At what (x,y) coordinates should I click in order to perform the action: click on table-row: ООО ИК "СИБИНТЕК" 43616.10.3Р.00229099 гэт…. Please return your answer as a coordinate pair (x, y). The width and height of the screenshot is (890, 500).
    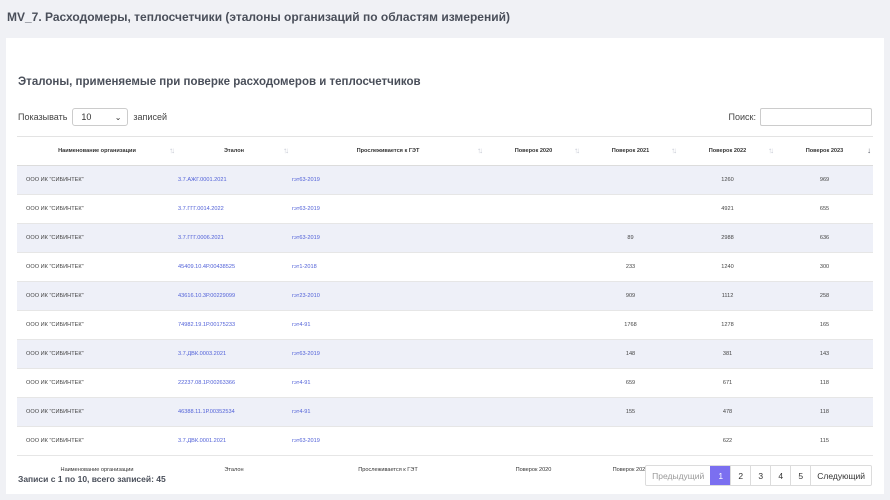
    Looking at the image, I should click on (445, 296).